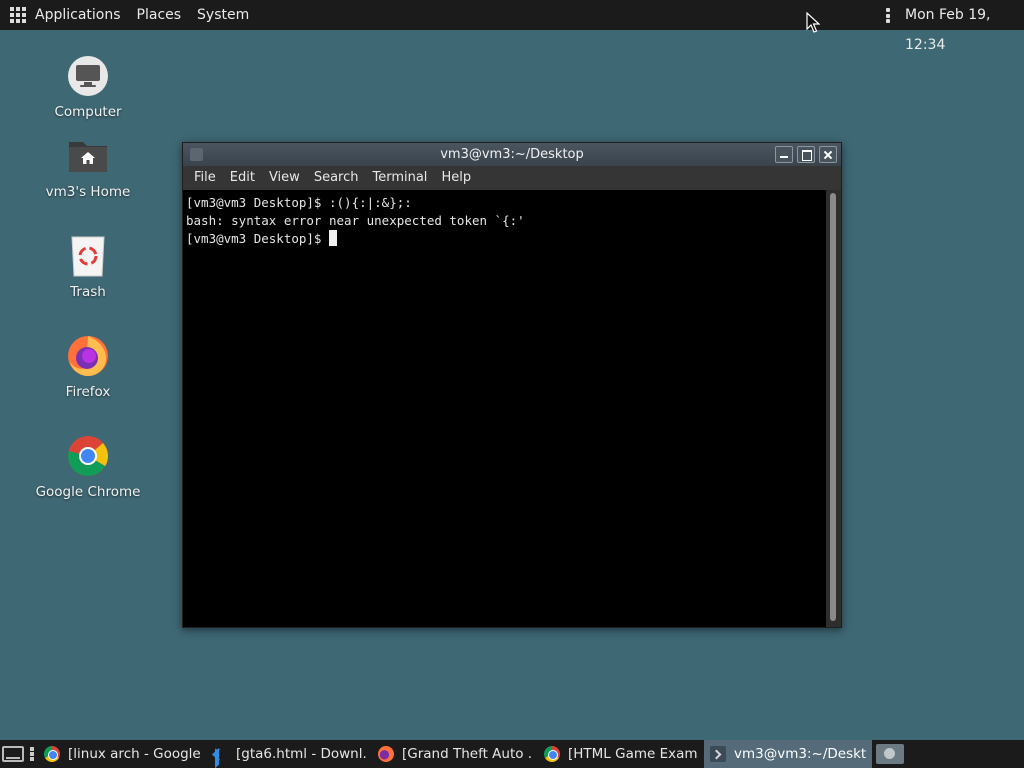 This screenshot has width=1024, height=768. I want to click on desktop-icon-label: Computer, so click(88, 112).